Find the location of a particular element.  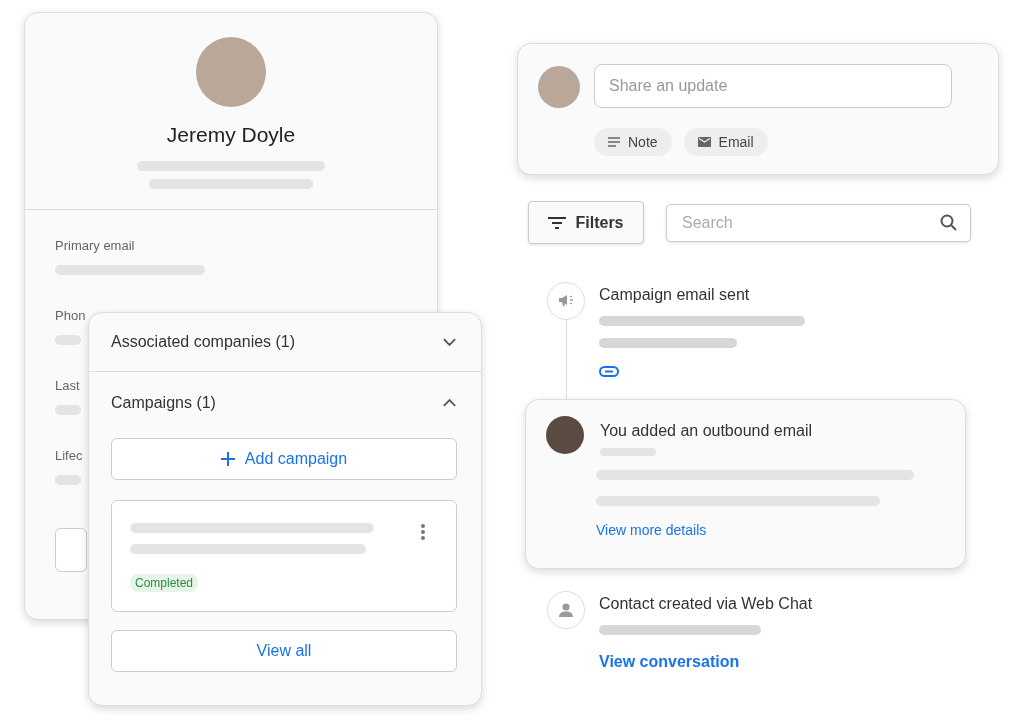

action-chip: Email is located at coordinates (725, 142).